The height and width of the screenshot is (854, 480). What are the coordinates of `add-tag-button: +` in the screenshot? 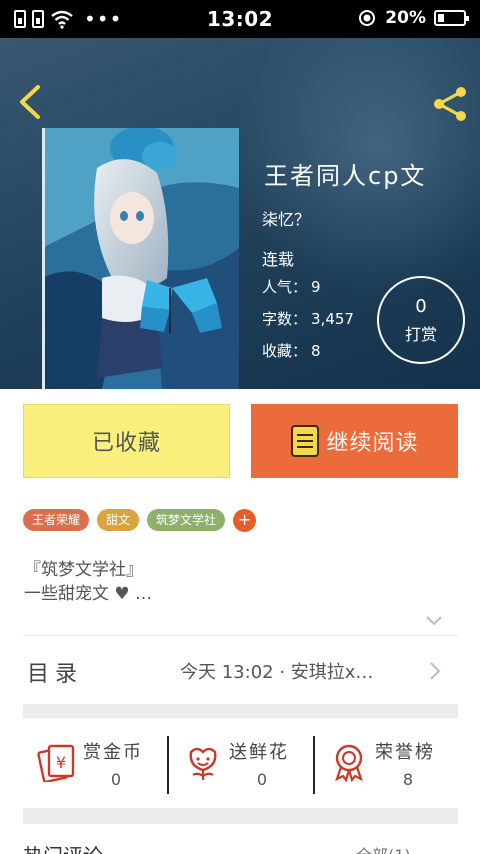 It's located at (245, 520).